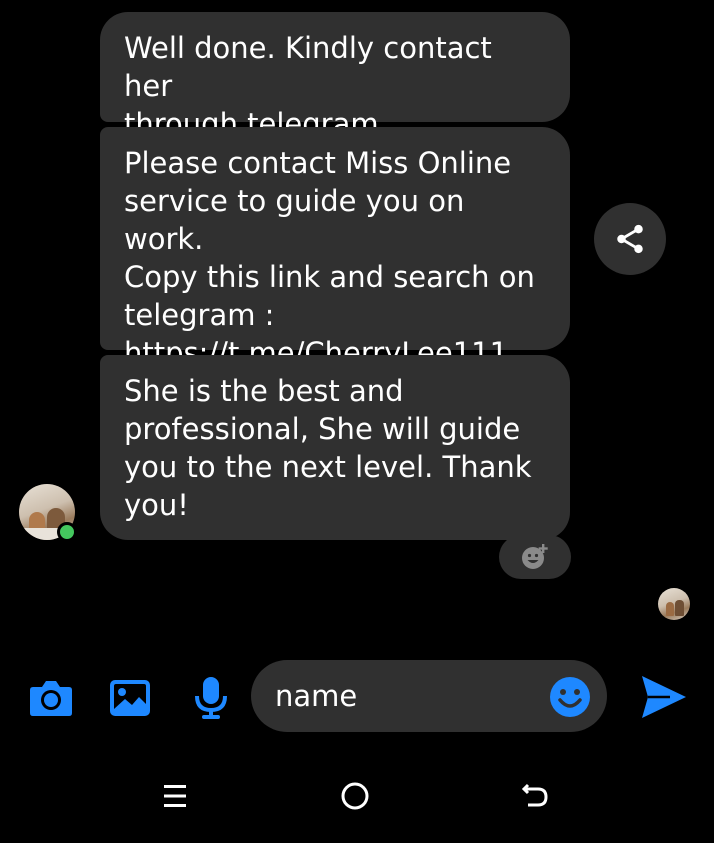 The image size is (714, 843). I want to click on microphone-button, so click(211, 698).